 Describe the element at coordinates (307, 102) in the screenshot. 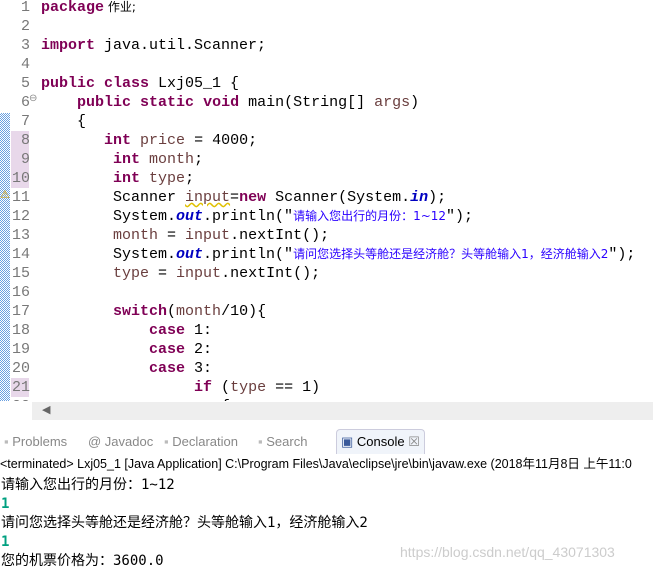

I see `code-token: main(String[]` at that location.